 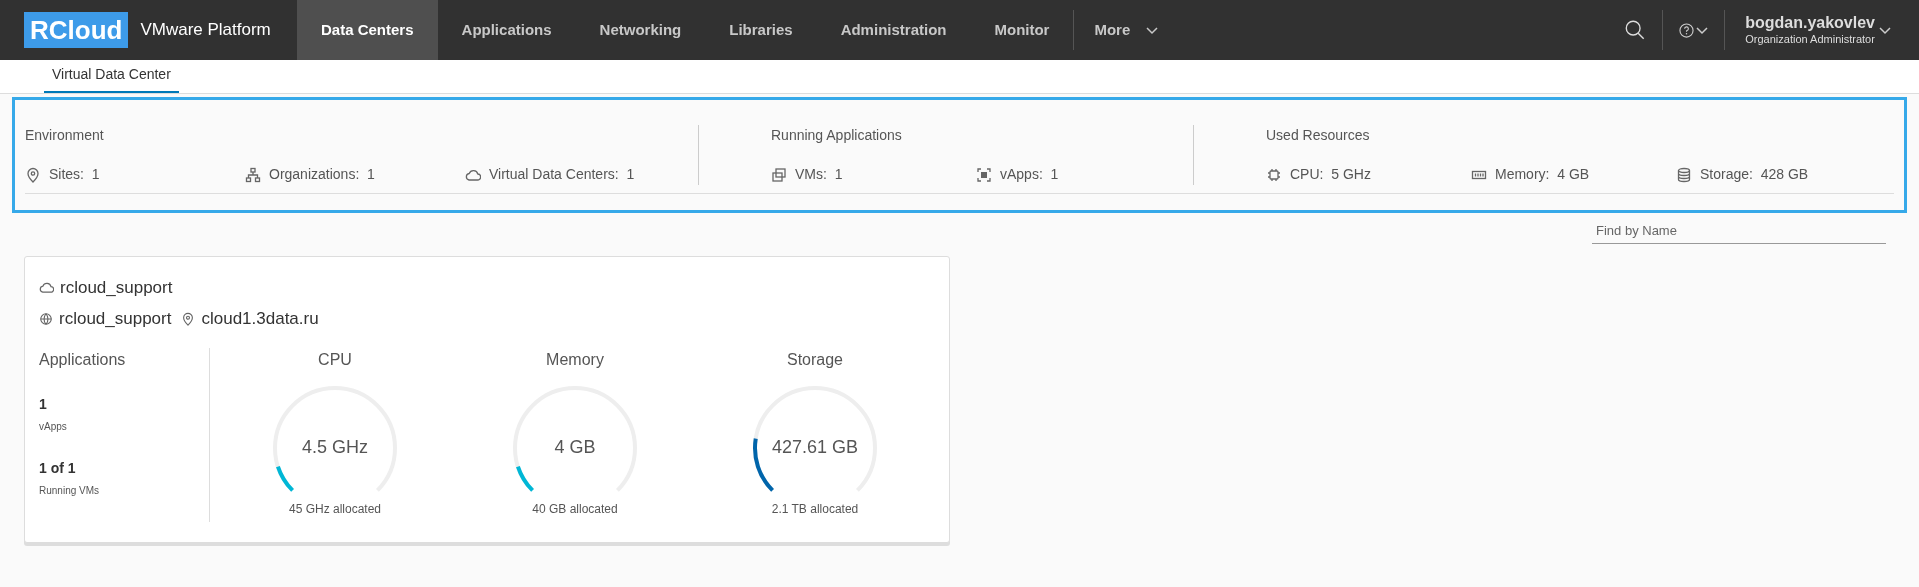 What do you see at coordinates (819, 174) in the screenshot?
I see `summary-stat: VMs: 1` at bounding box center [819, 174].